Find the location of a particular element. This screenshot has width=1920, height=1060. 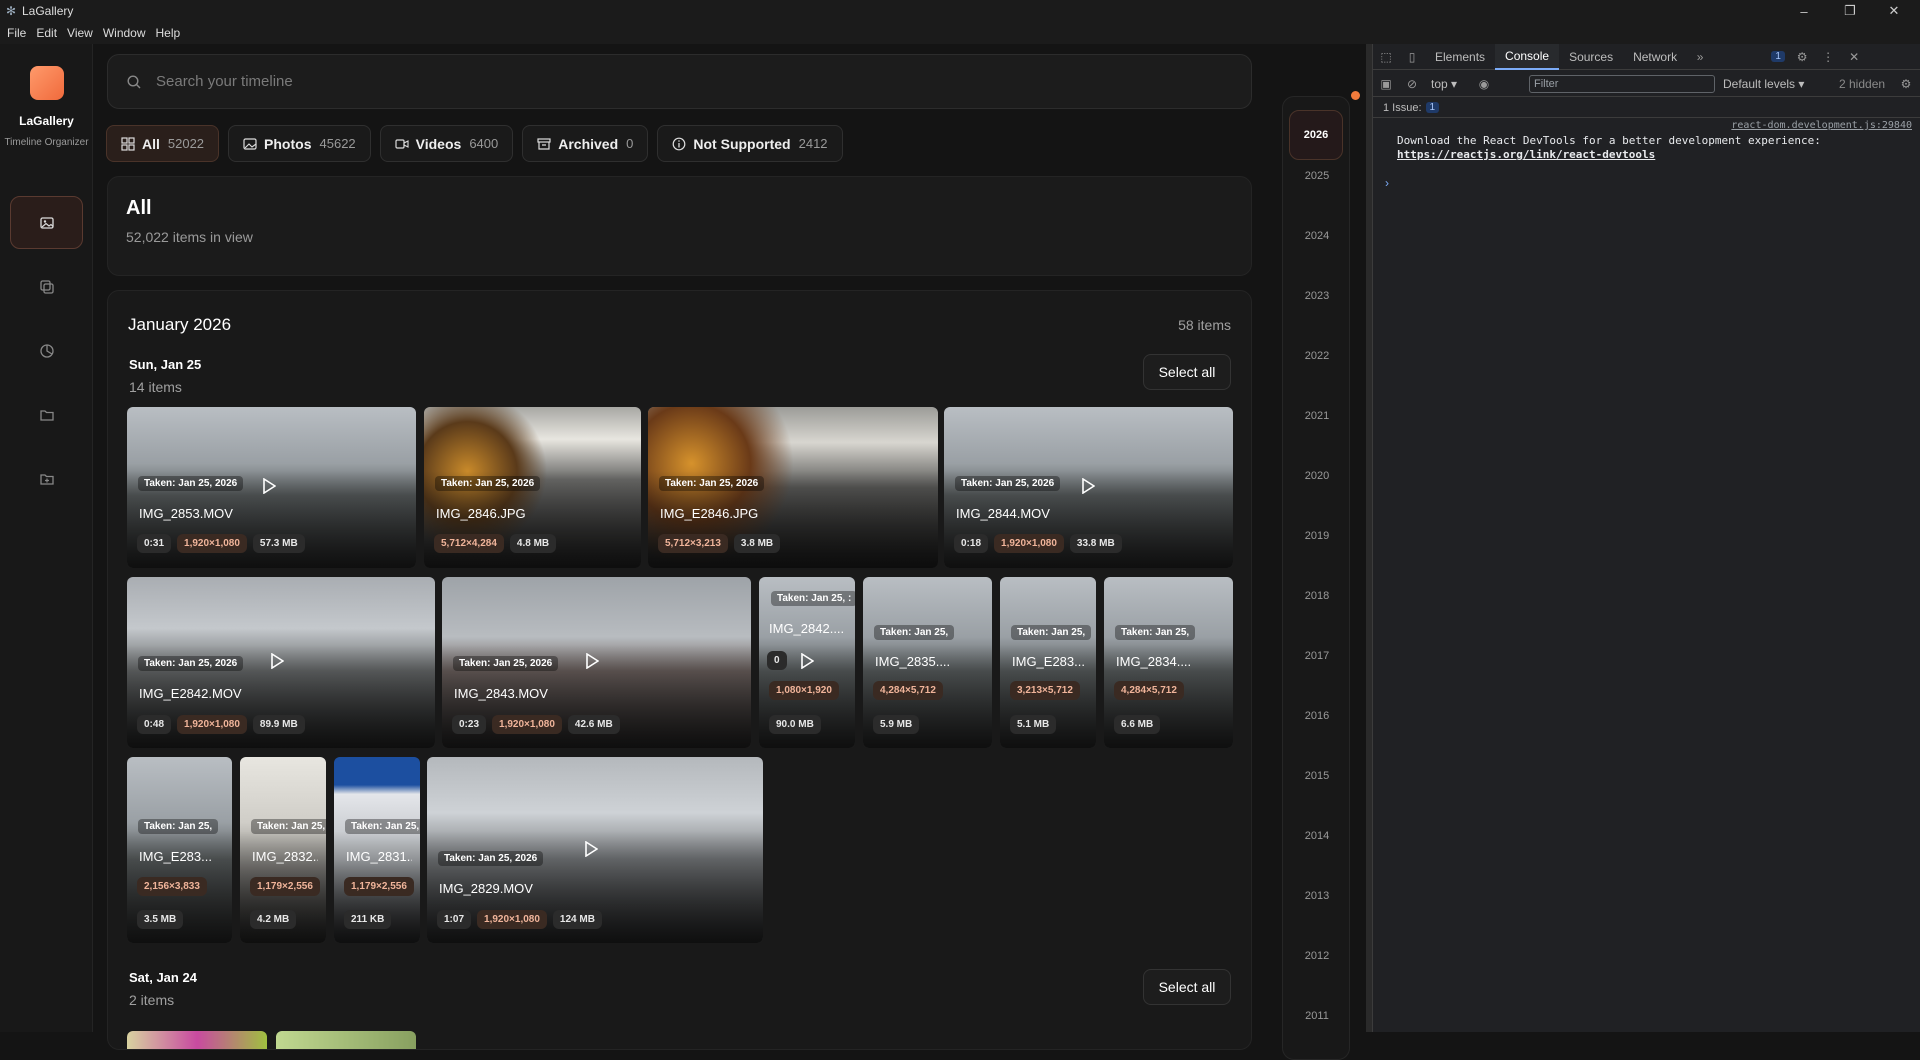

kebab-menu-icon: ⋮ is located at coordinates (1828, 57).